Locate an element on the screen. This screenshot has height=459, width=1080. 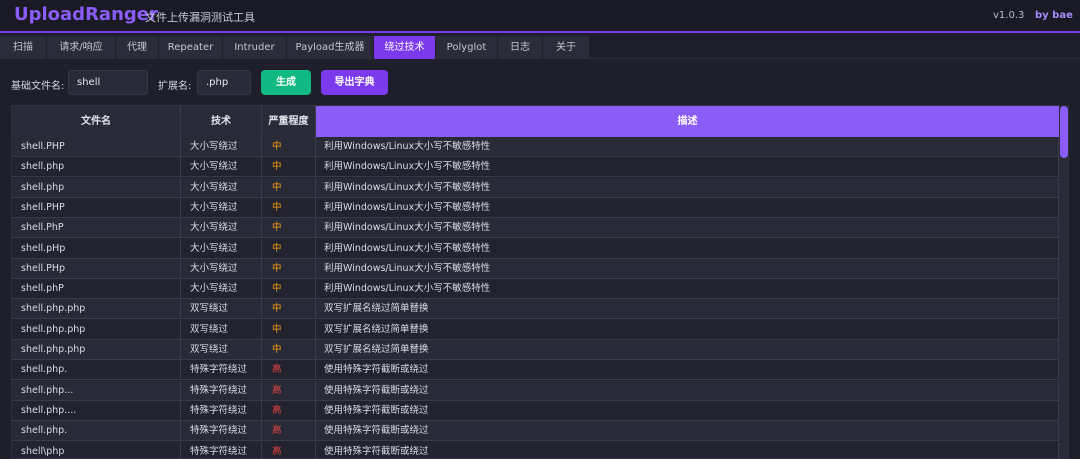
tab-payload-generator: Payload生成器 is located at coordinates (330, 47).